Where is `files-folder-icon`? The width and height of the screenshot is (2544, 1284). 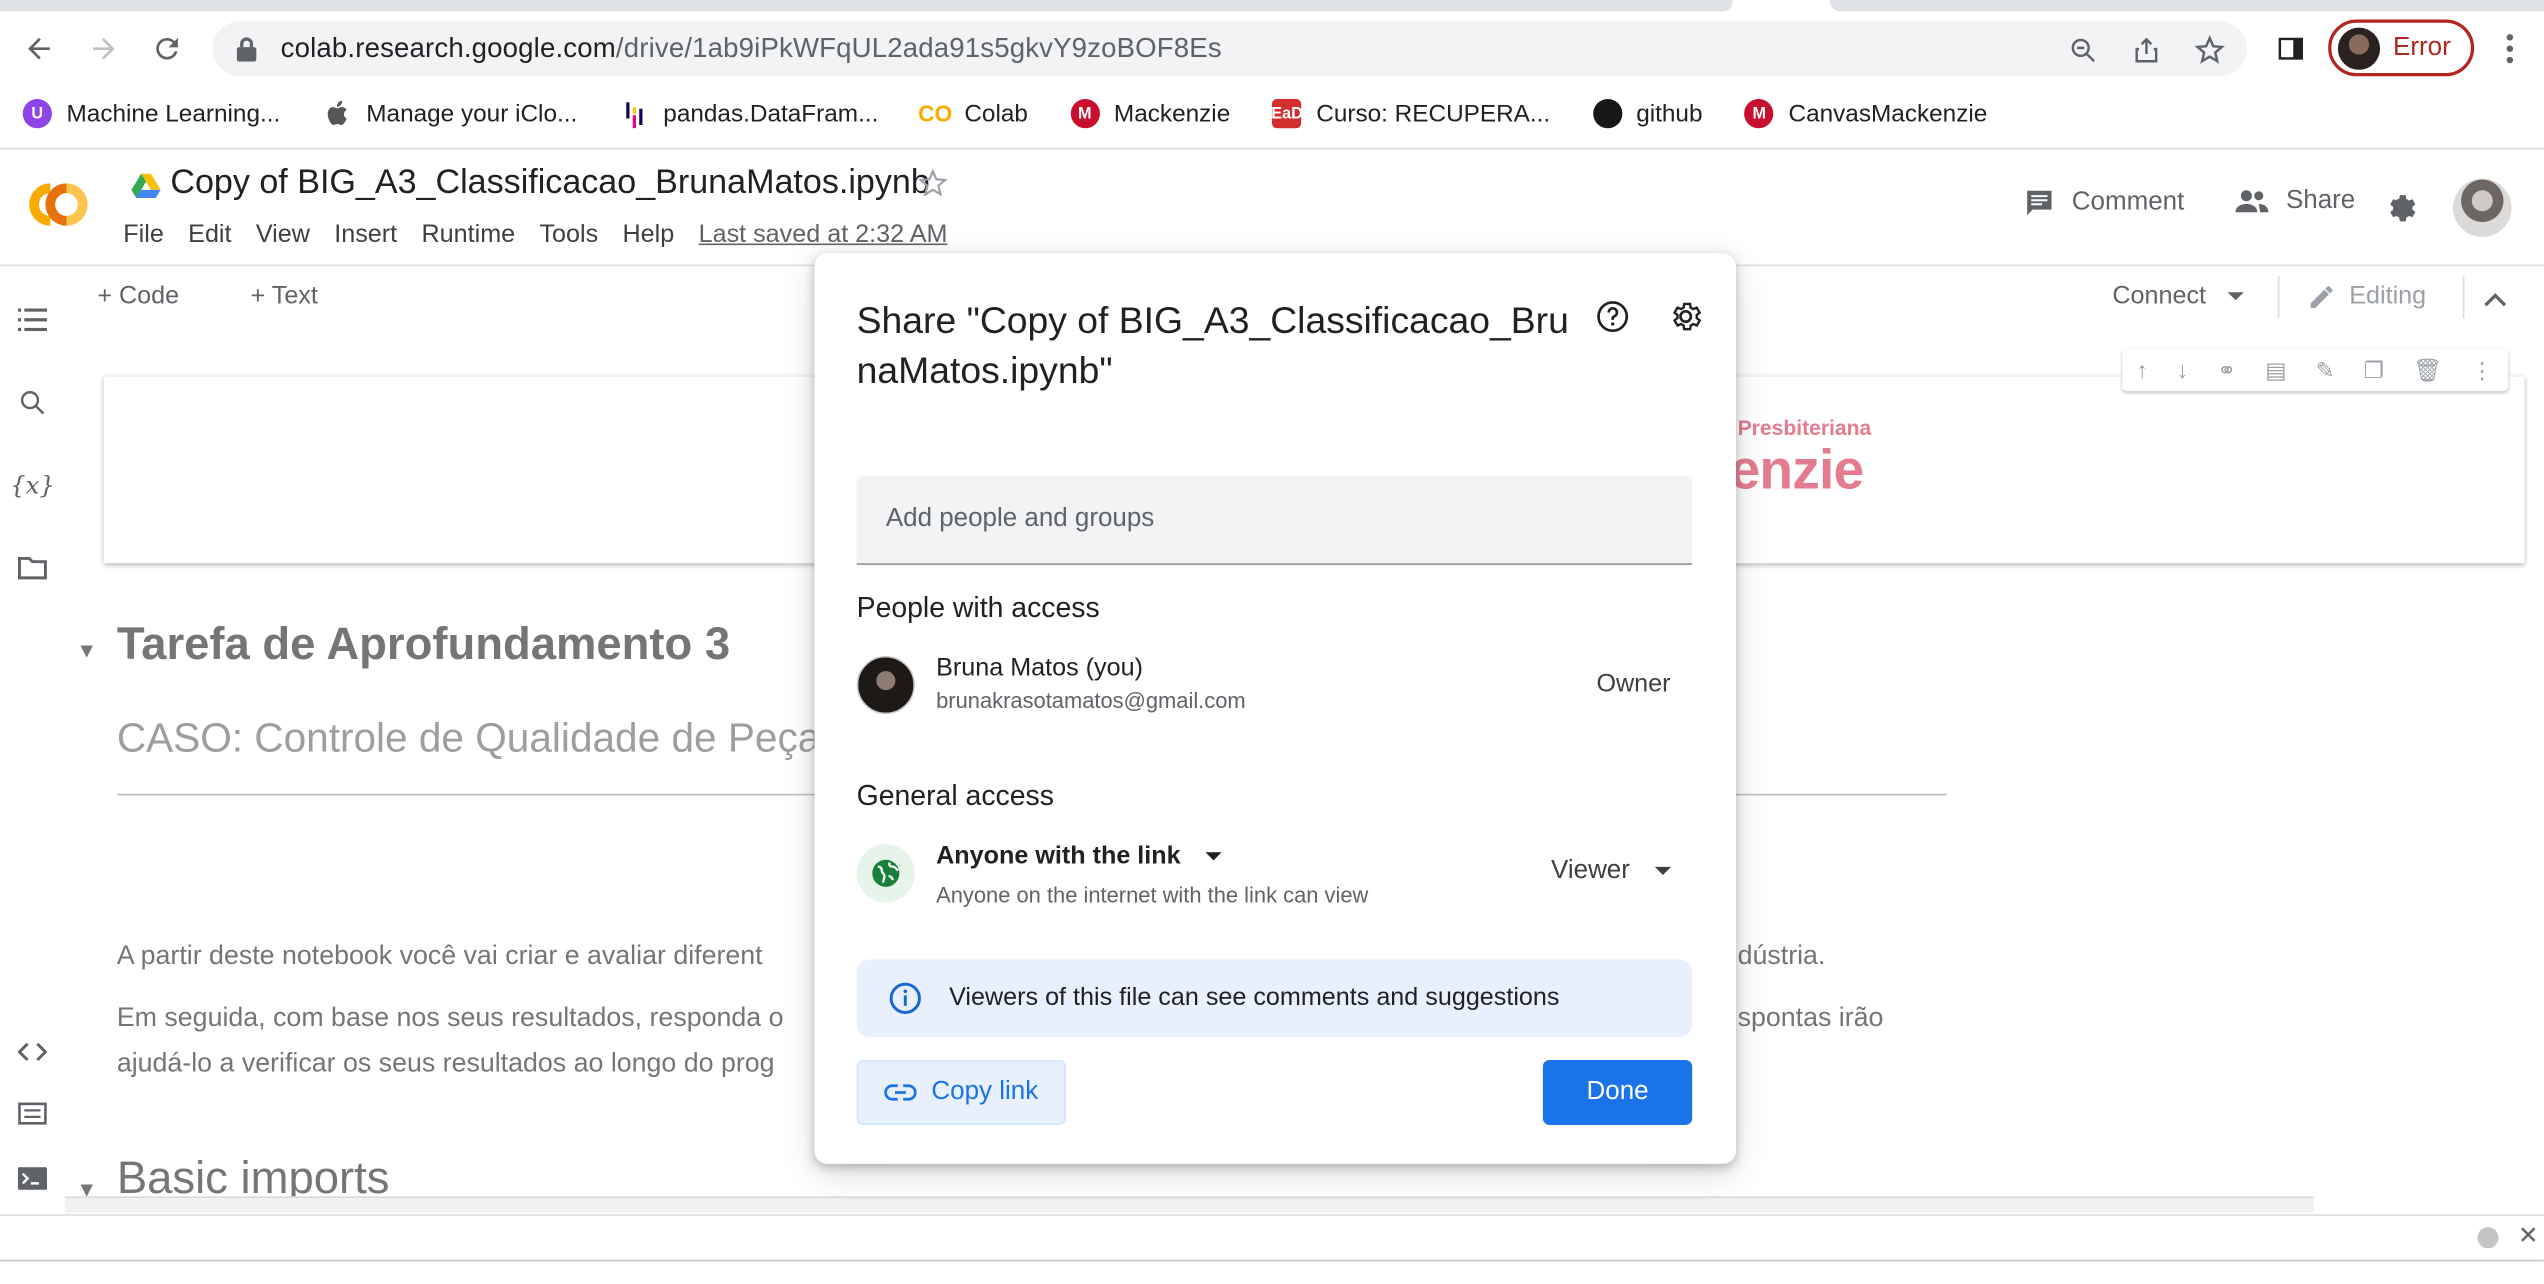 files-folder-icon is located at coordinates (32, 568).